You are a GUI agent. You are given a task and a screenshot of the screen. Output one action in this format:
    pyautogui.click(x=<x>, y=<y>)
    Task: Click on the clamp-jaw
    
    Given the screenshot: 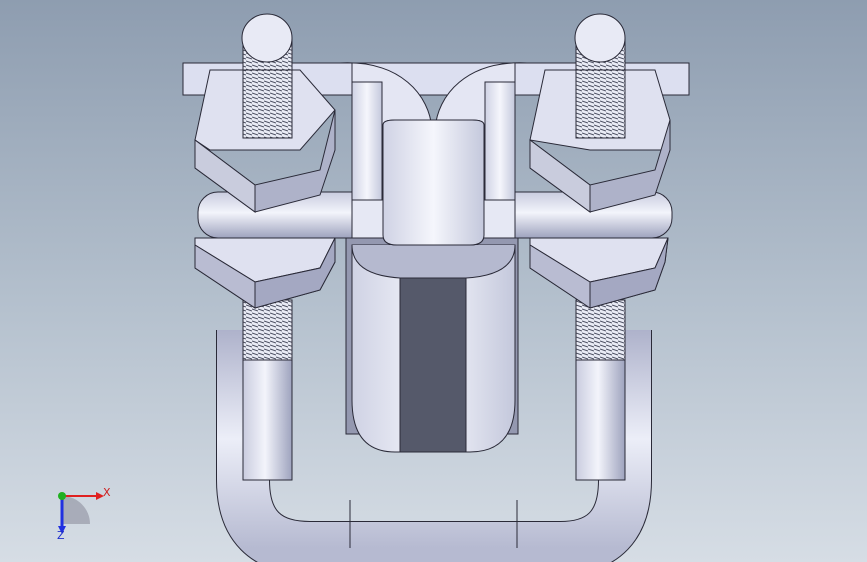 What is the action you would take?
    pyautogui.click(x=432, y=345)
    